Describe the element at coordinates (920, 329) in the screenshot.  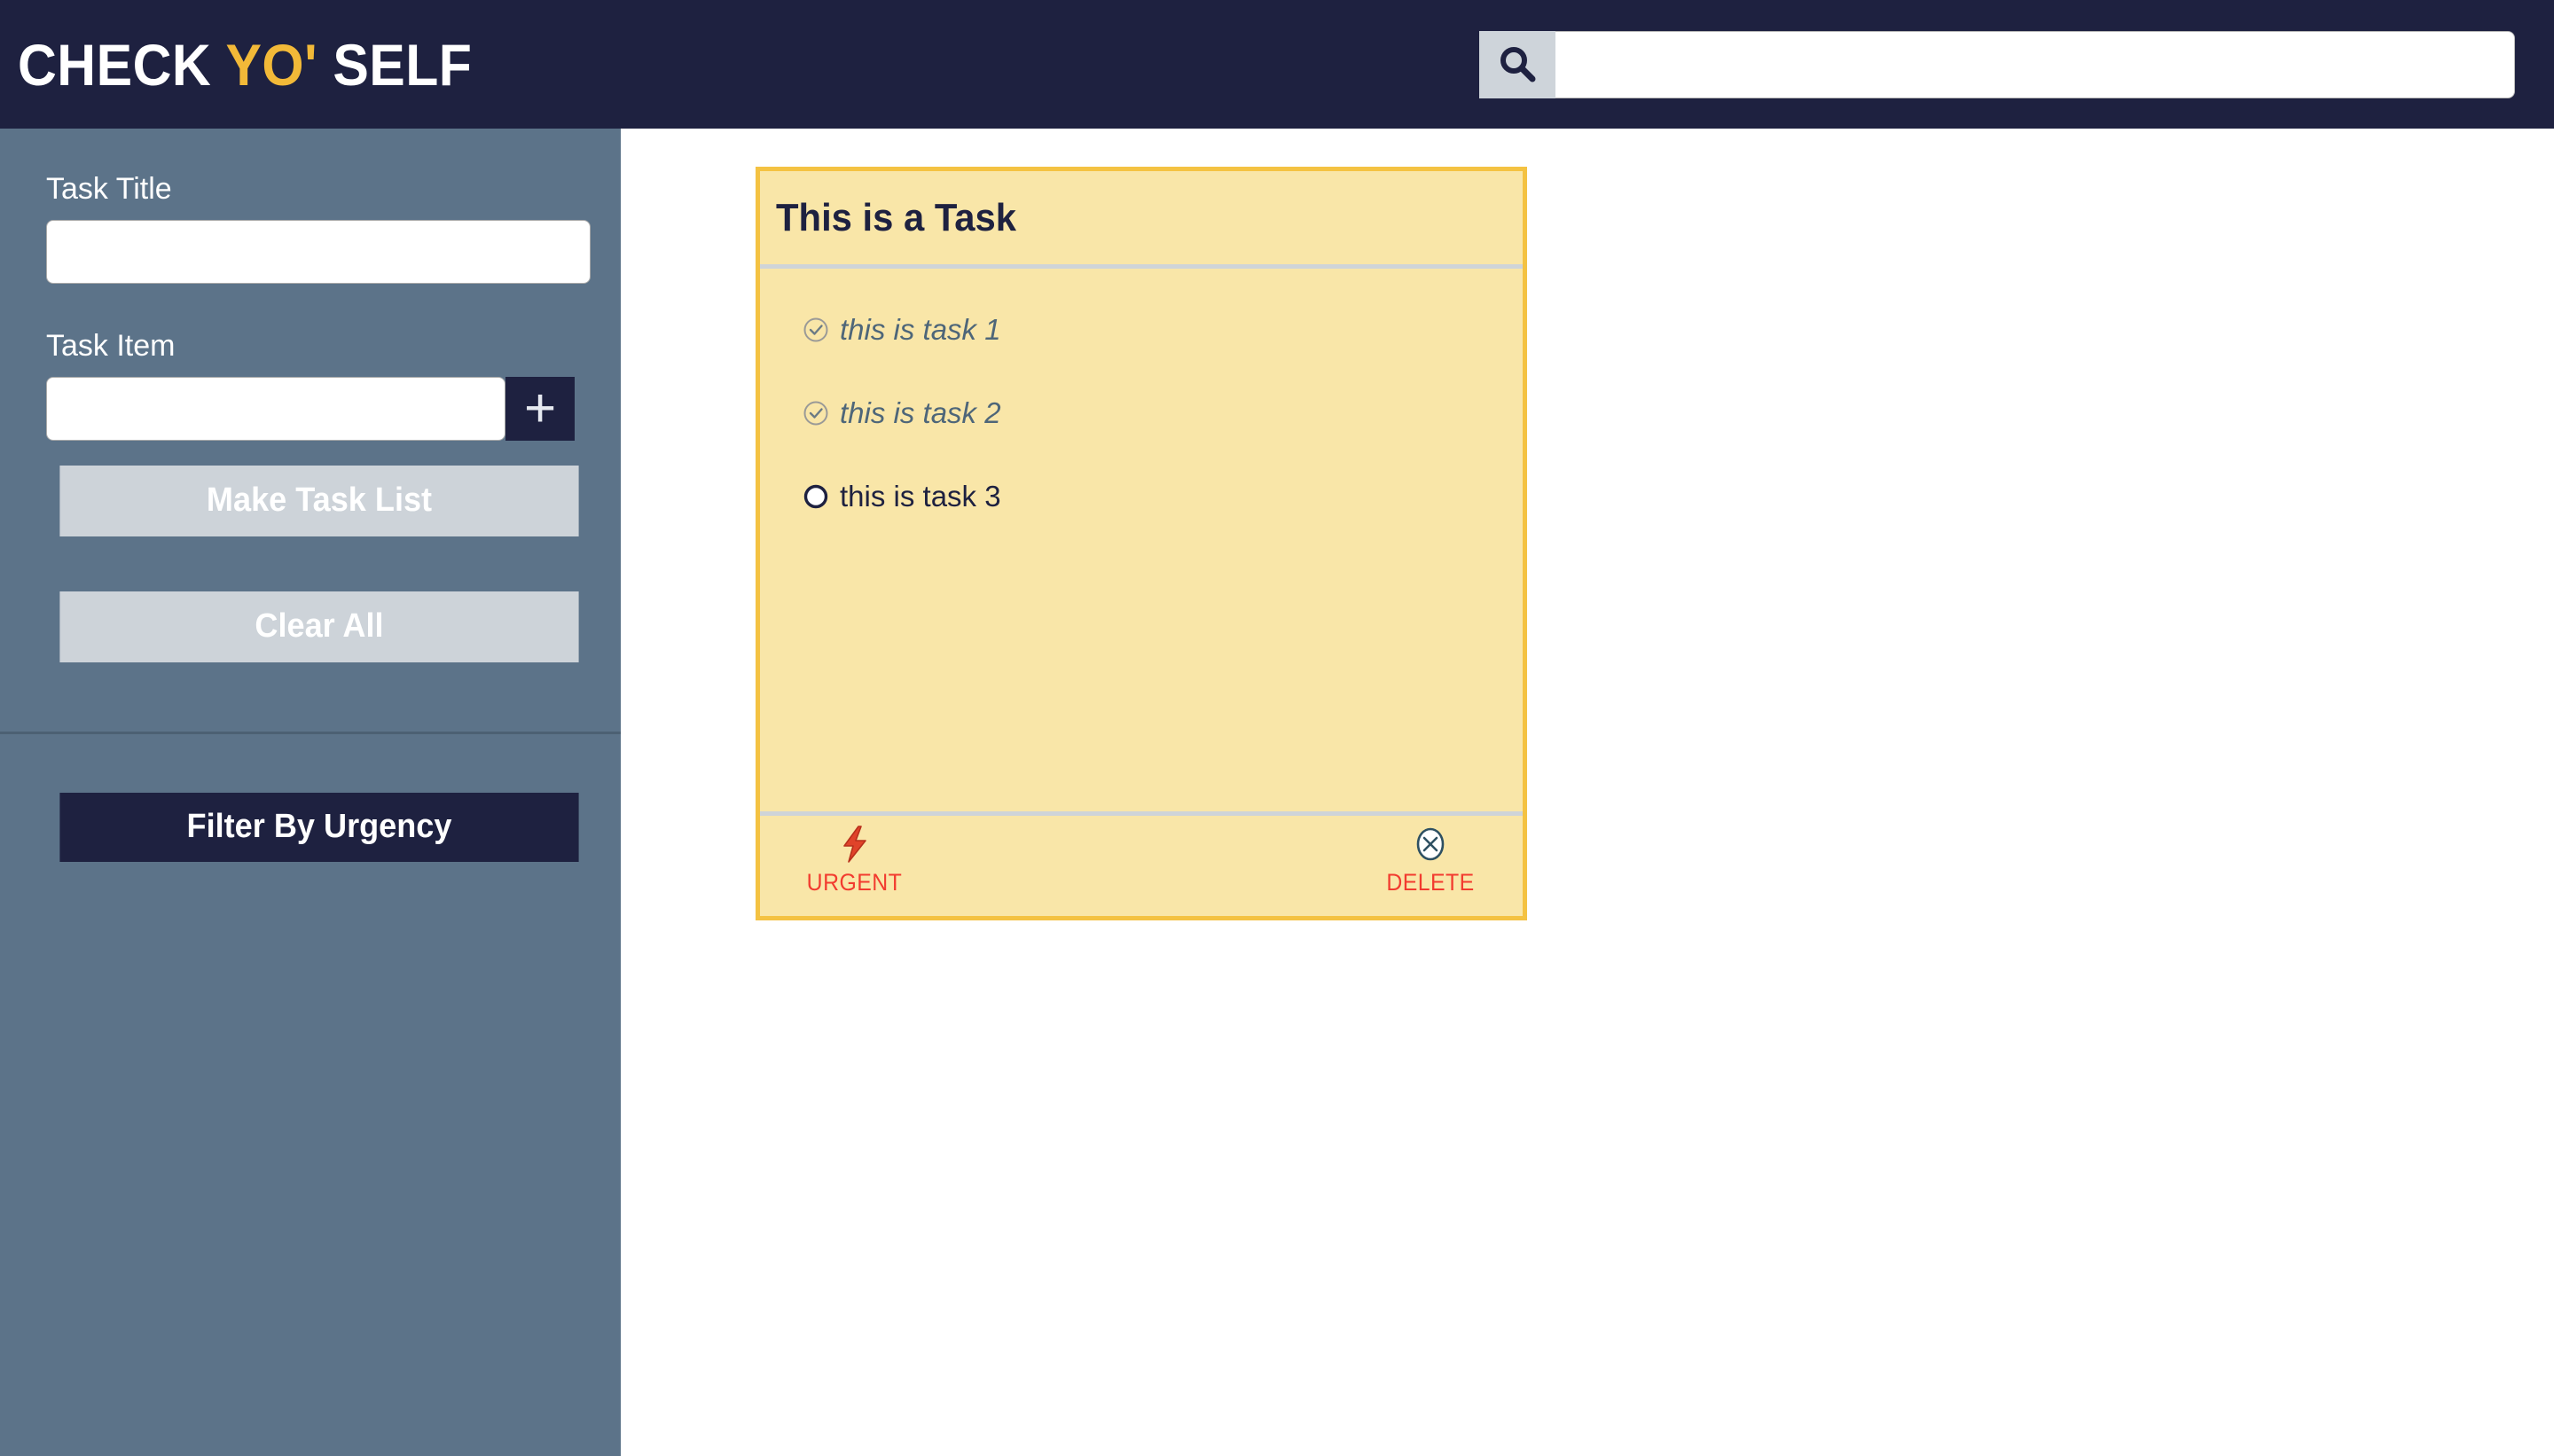
I see `task-list-item-label: this is task 1` at that location.